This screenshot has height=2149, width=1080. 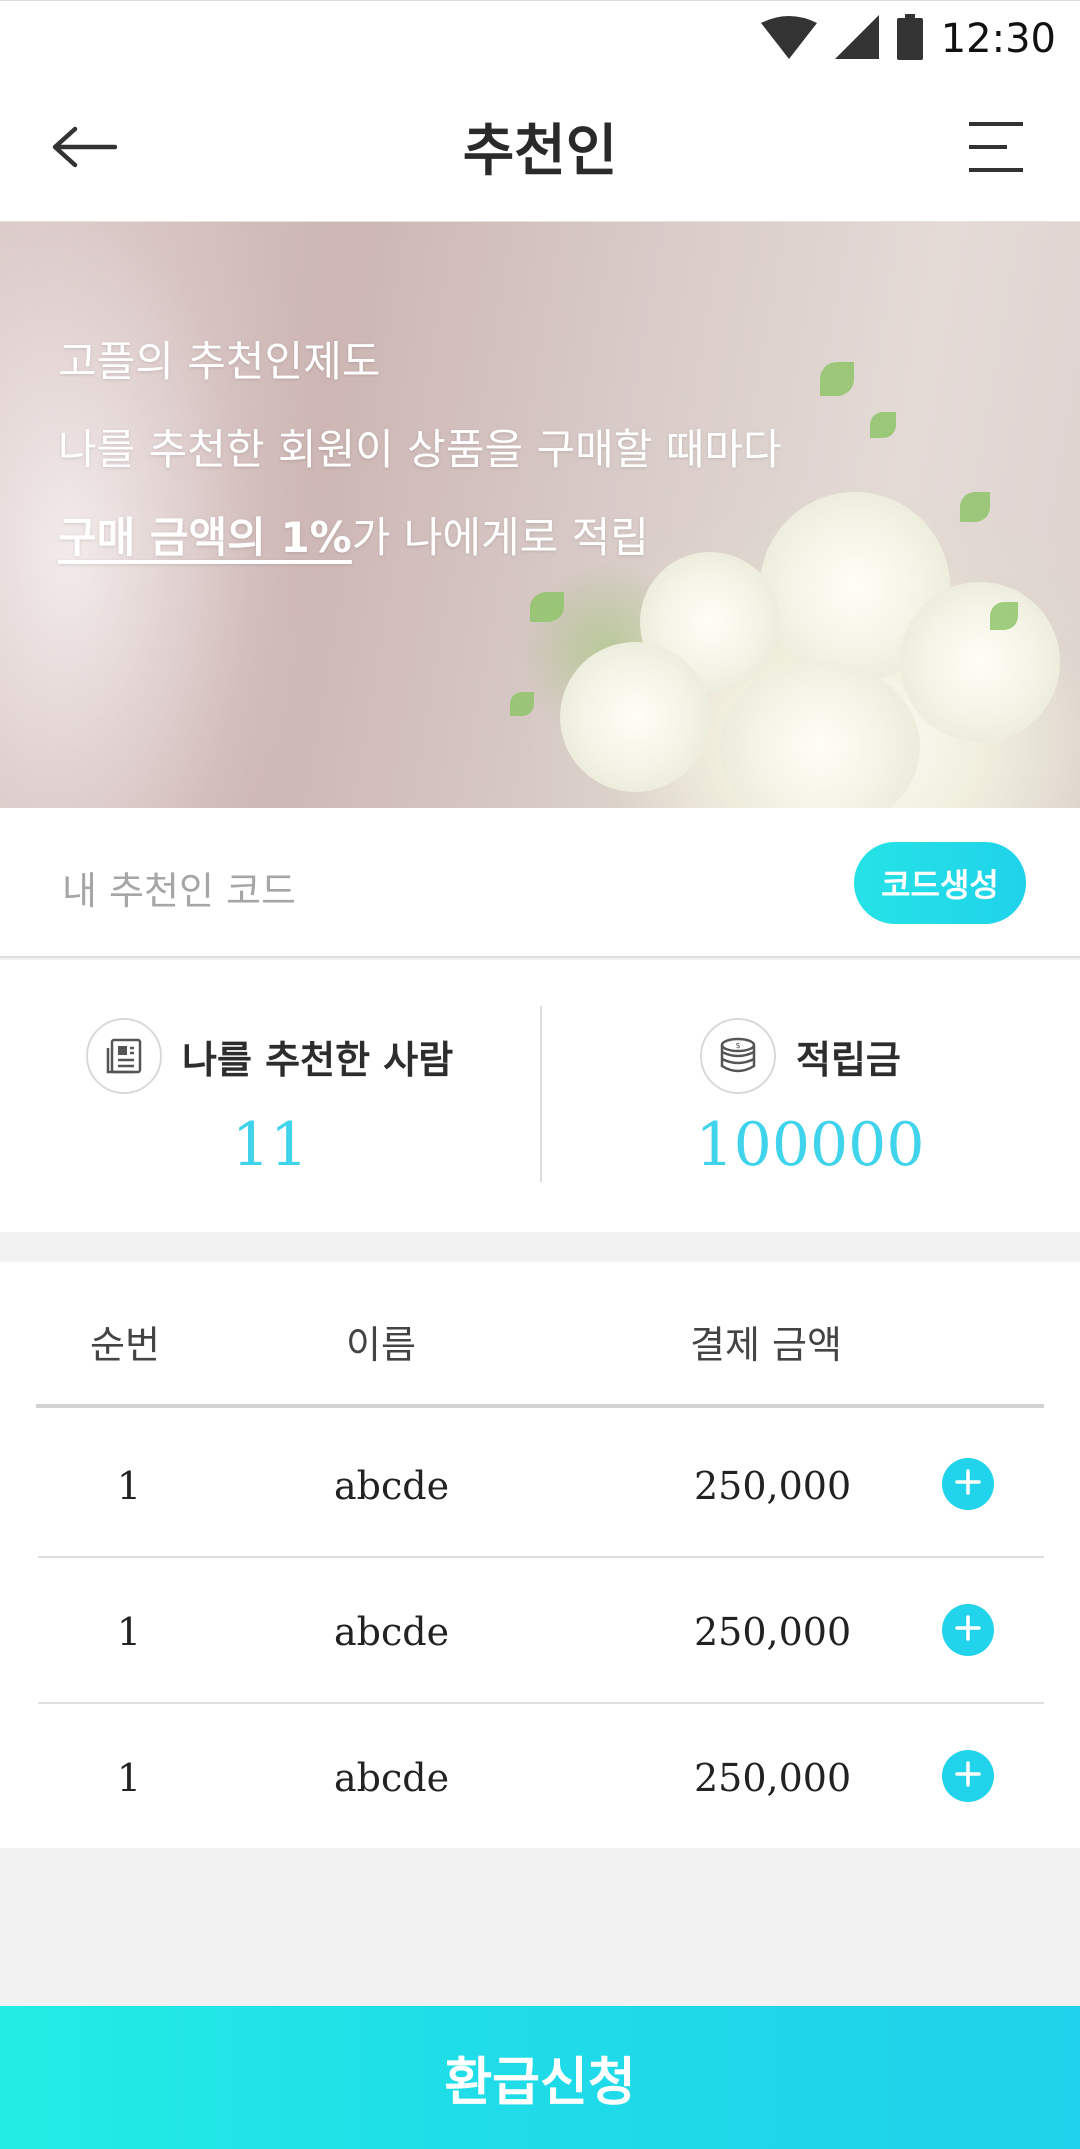 I want to click on menu-button, so click(x=996, y=149).